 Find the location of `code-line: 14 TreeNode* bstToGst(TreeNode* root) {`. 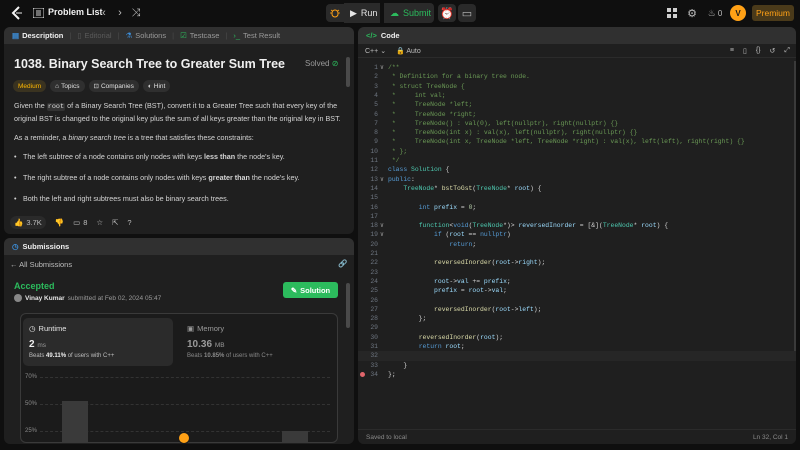

code-line: 14 TreeNode* bstToGst(TreeNode* root) { is located at coordinates (577, 188).